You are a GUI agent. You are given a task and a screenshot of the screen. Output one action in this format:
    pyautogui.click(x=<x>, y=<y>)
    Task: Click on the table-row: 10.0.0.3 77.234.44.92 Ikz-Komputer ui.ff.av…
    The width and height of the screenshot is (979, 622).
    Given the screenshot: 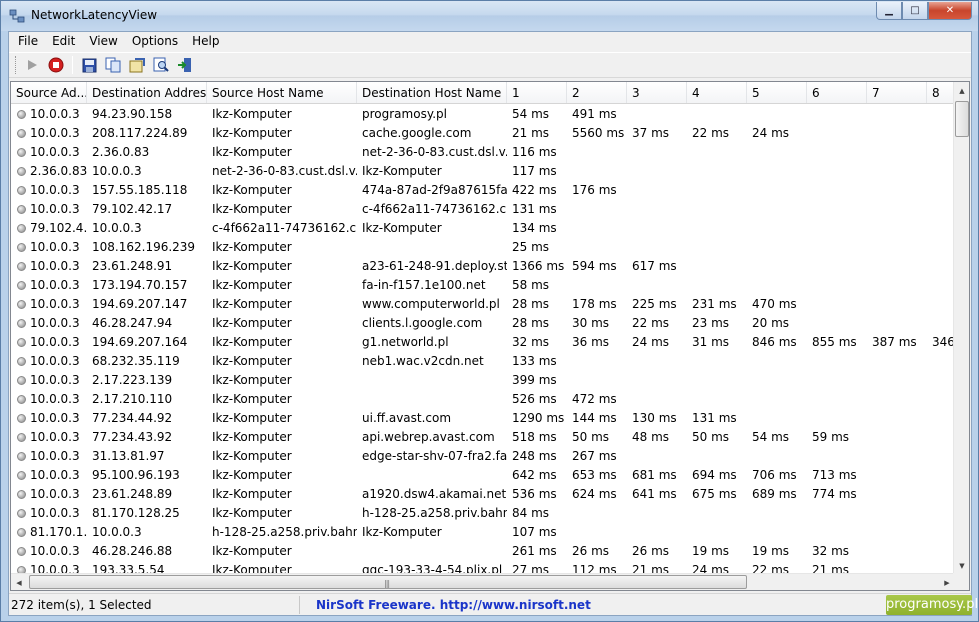 What is the action you would take?
    pyautogui.click(x=483, y=418)
    